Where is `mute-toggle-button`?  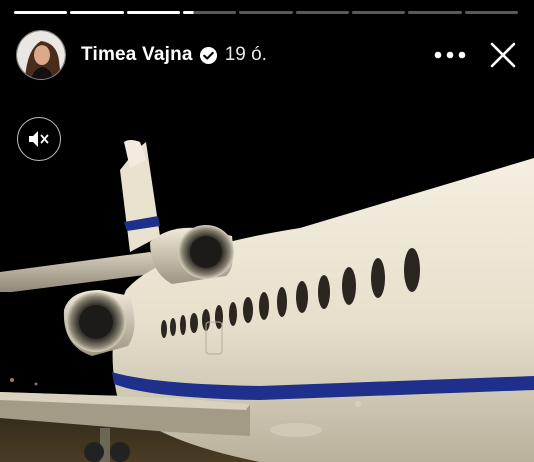
mute-toggle-button is located at coordinates (39, 139).